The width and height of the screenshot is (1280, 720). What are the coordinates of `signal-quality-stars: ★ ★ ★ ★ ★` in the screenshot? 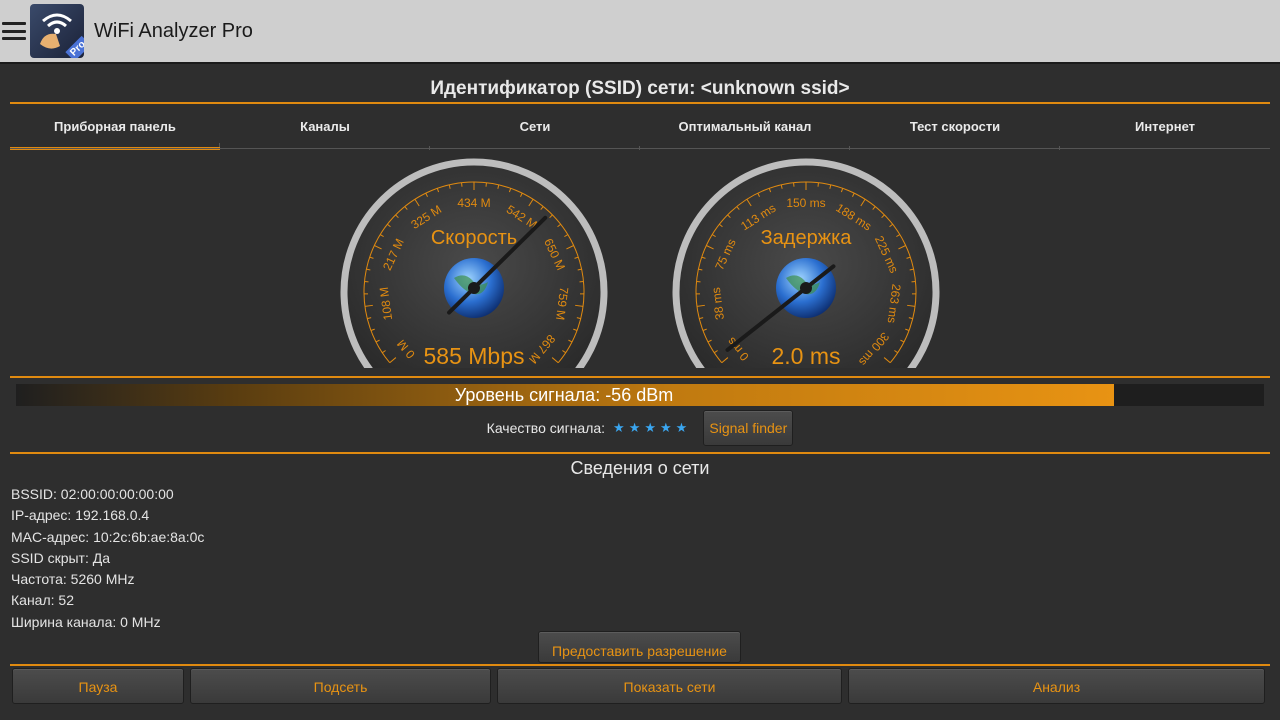 It's located at (650, 428).